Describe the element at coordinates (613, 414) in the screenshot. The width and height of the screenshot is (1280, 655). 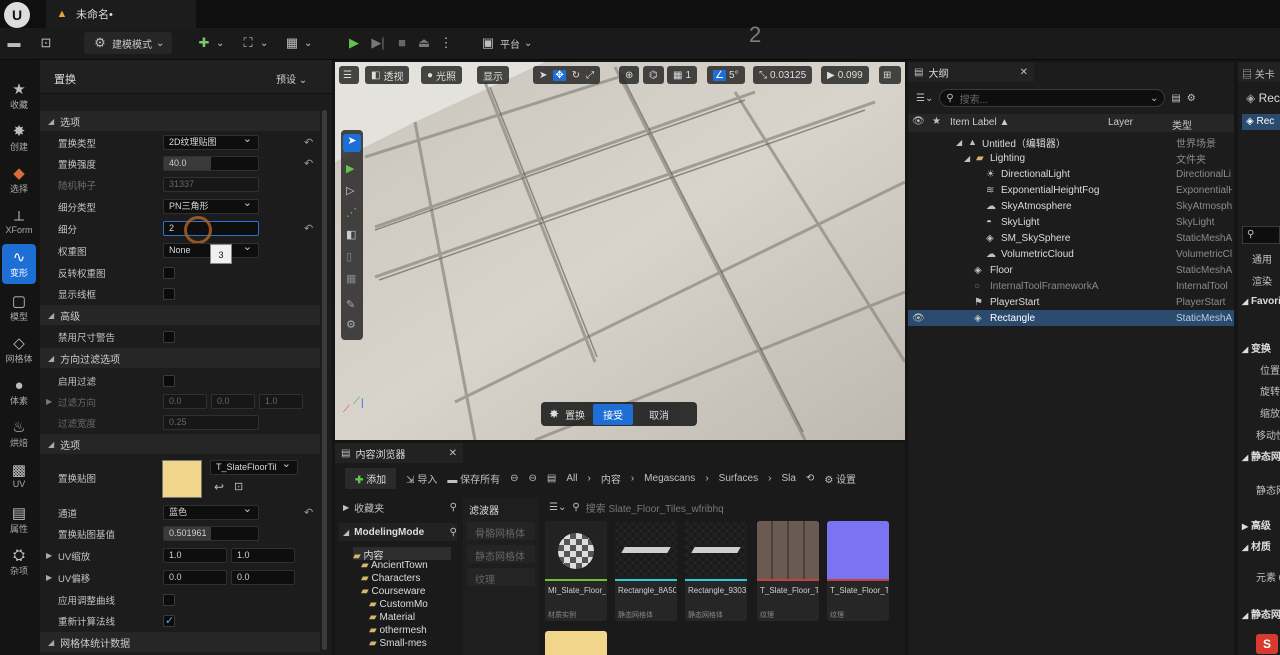
I see `accept-button: 接受` at that location.